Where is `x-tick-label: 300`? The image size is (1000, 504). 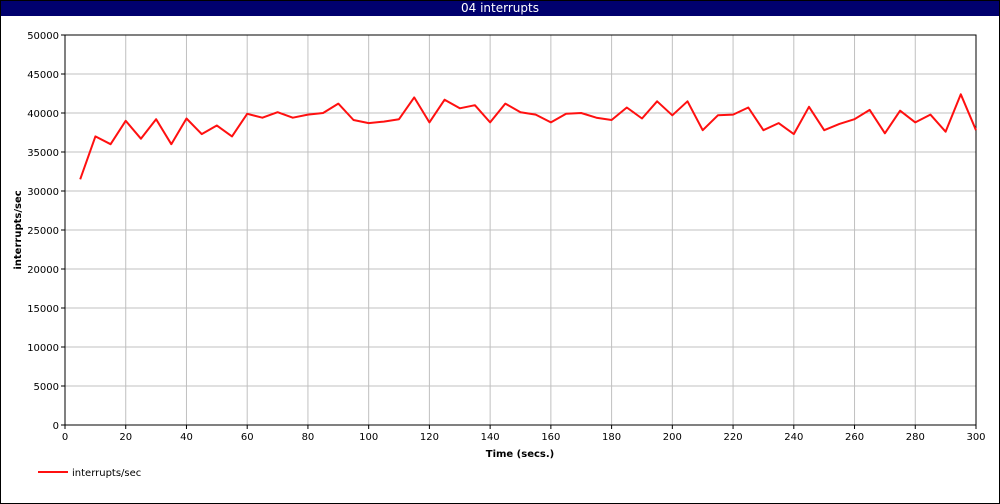
x-tick-label: 300 is located at coordinates (975, 437).